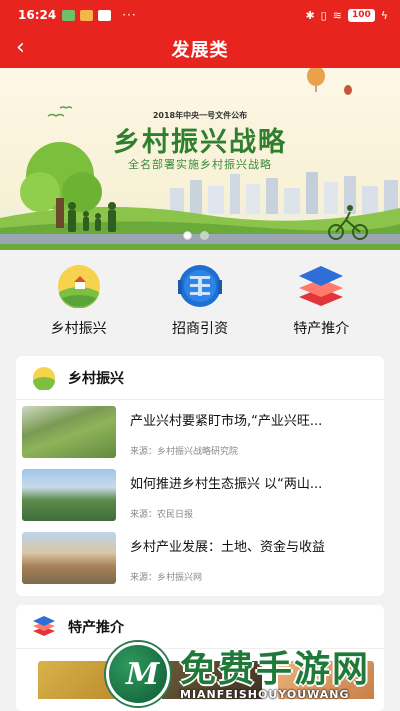 The height and width of the screenshot is (711, 400). Describe the element at coordinates (200, 378) in the screenshot. I see `section-header: 乡村振兴` at that location.